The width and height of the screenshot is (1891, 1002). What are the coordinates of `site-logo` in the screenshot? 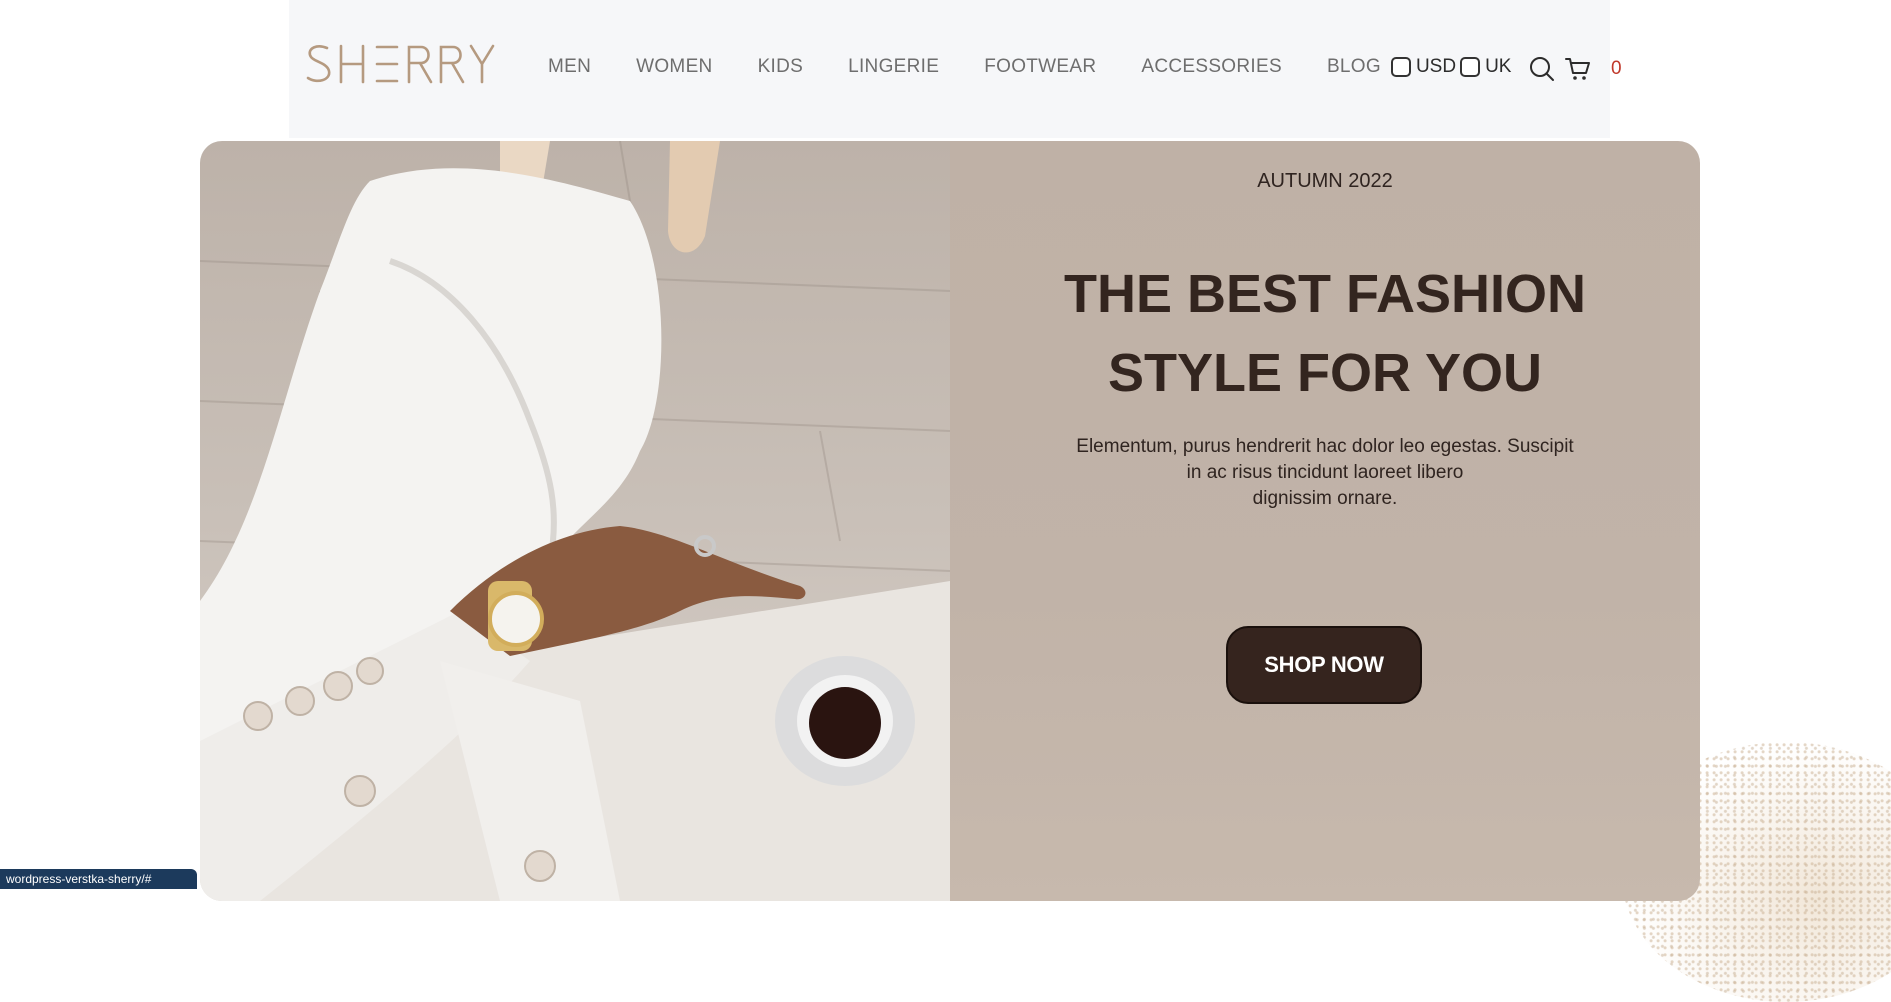 It's located at (400, 64).